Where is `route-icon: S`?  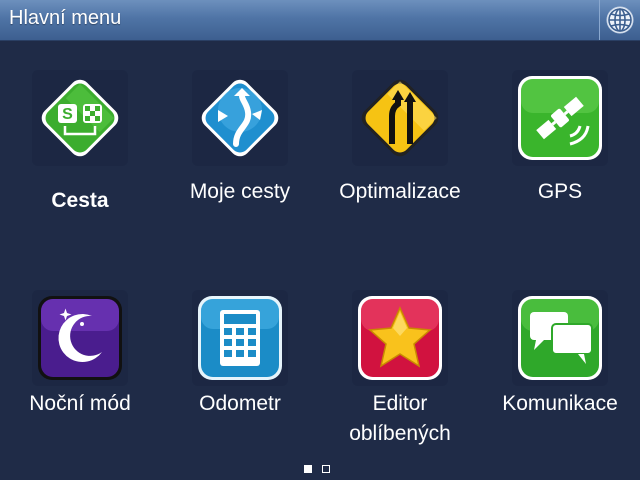
route-icon: S is located at coordinates (80, 118).